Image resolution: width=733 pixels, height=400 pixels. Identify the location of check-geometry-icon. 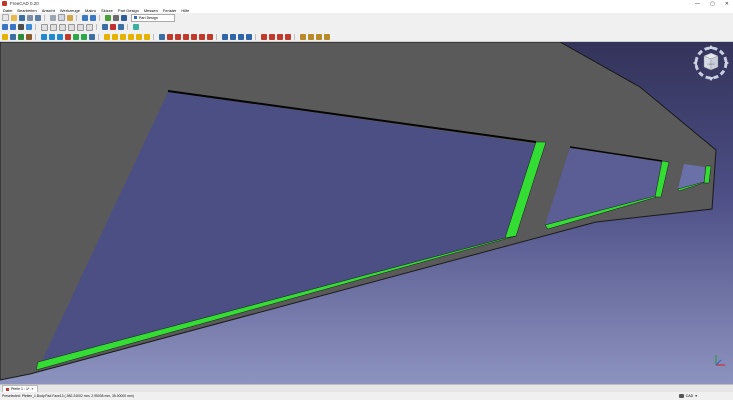
(29, 36).